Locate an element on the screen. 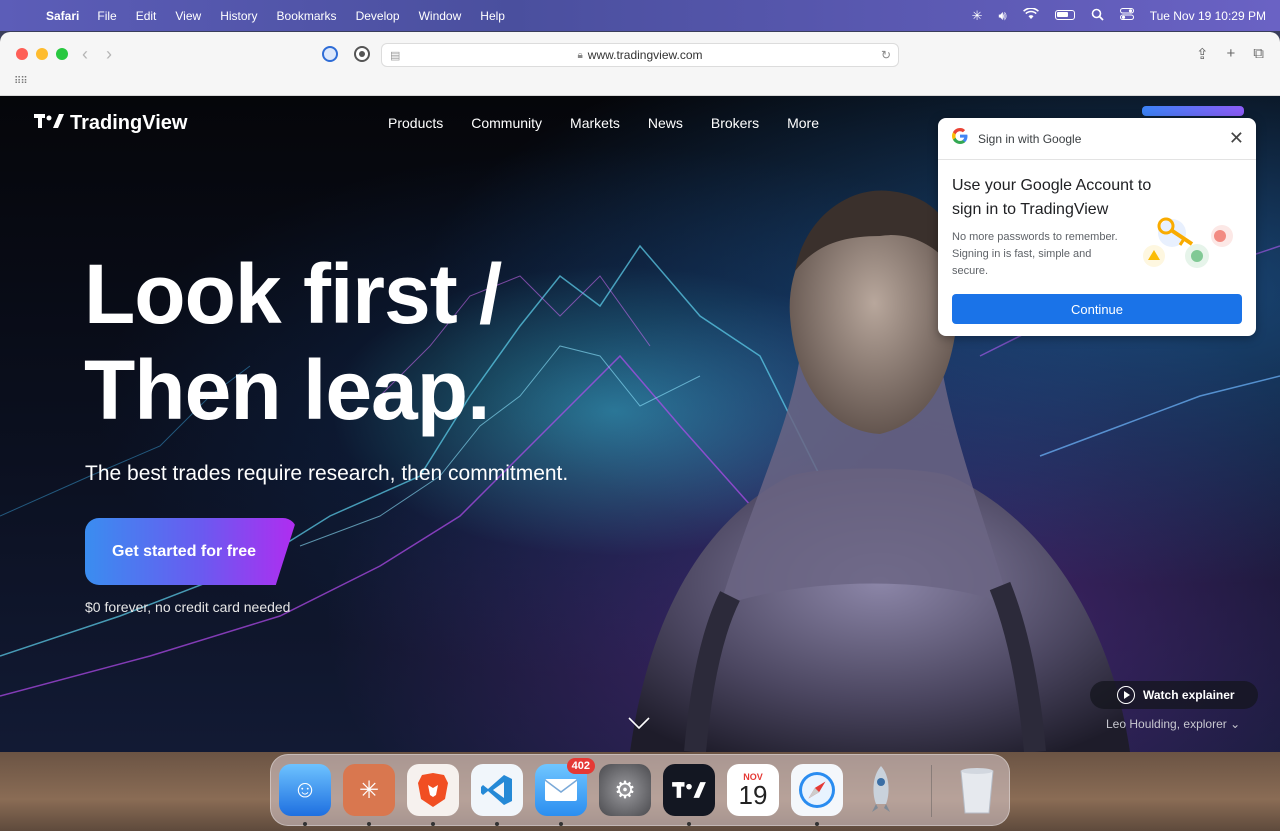  dock: ☺ ✳ 402 ⚙ NOV 19 is located at coordinates (640, 790).